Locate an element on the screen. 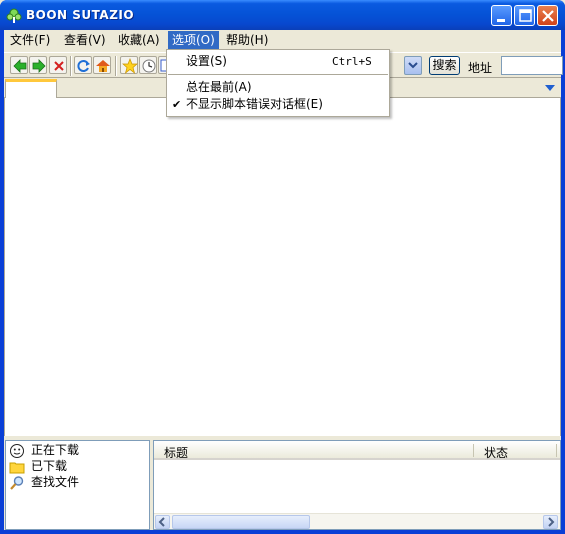 This screenshot has height=534, width=565. stop-icon is located at coordinates (59, 66).